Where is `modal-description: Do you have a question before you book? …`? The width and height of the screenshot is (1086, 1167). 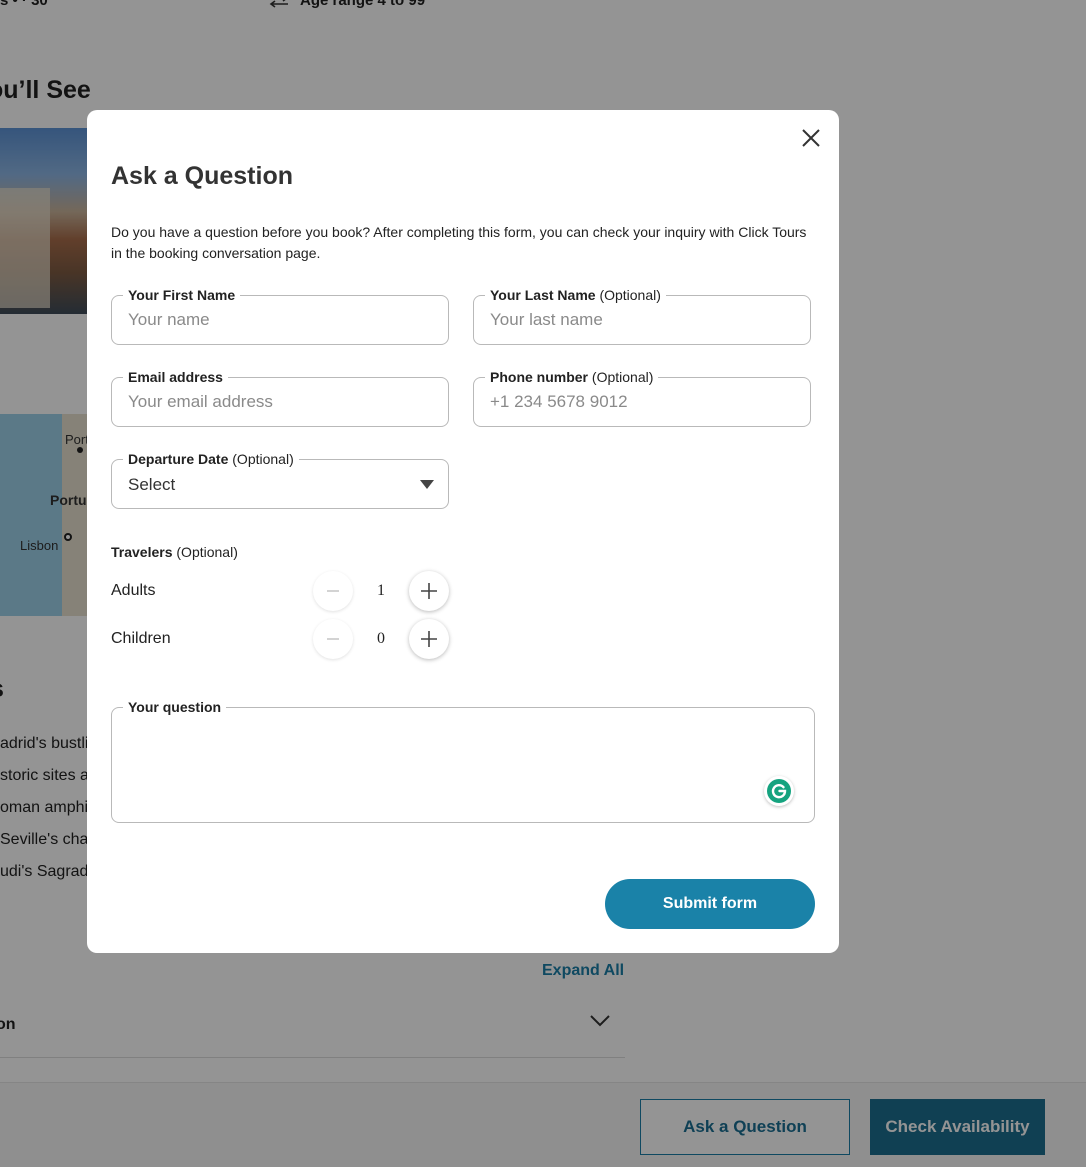 modal-description: Do you have a question before you book? … is located at coordinates (459, 242).